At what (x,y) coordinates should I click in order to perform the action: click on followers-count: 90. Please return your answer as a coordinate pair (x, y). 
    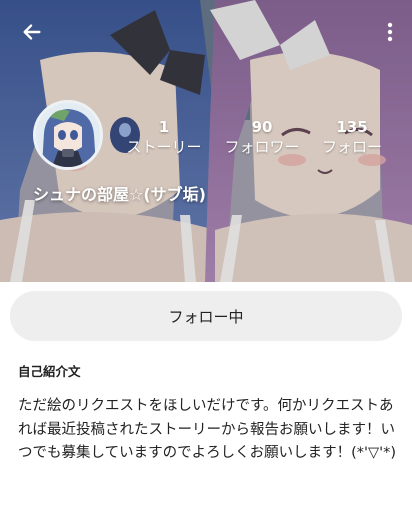
    Looking at the image, I should click on (262, 127).